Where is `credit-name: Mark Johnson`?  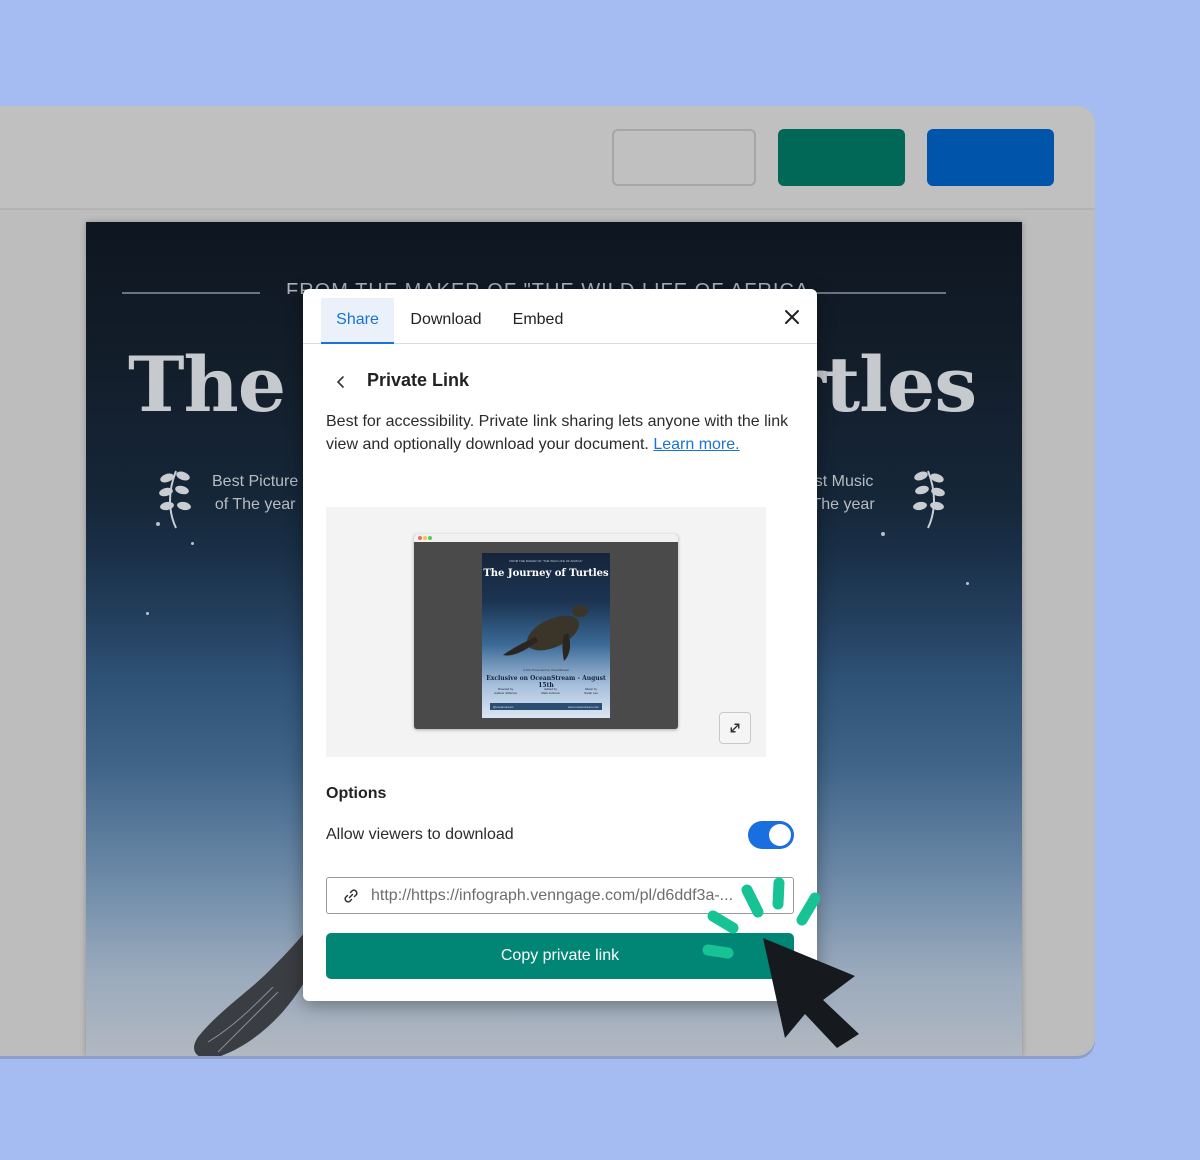 credit-name: Mark Johnson is located at coordinates (551, 693).